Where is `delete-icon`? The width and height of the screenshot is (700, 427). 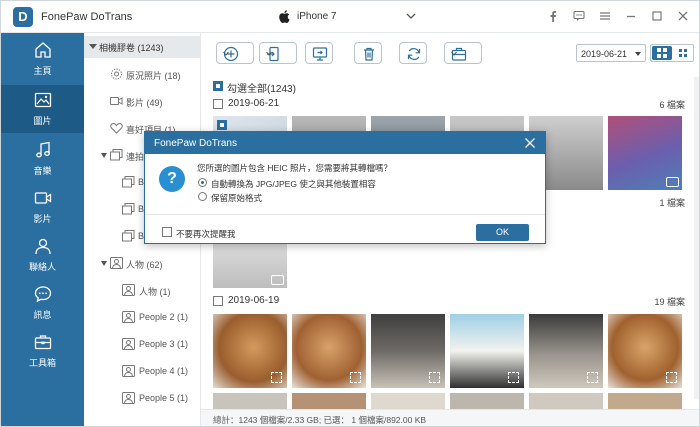
delete-icon is located at coordinates (369, 54).